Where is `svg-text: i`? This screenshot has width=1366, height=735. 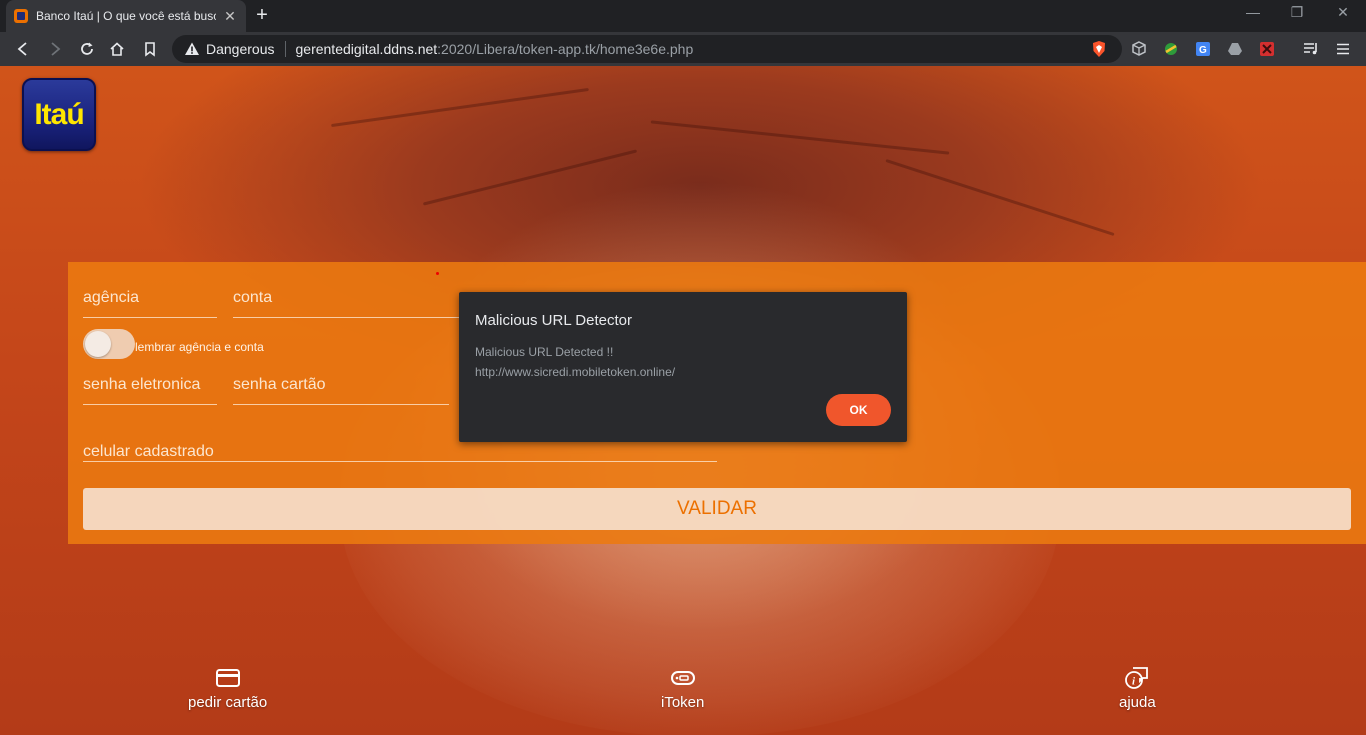 svg-text: i is located at coordinates (1134, 682).